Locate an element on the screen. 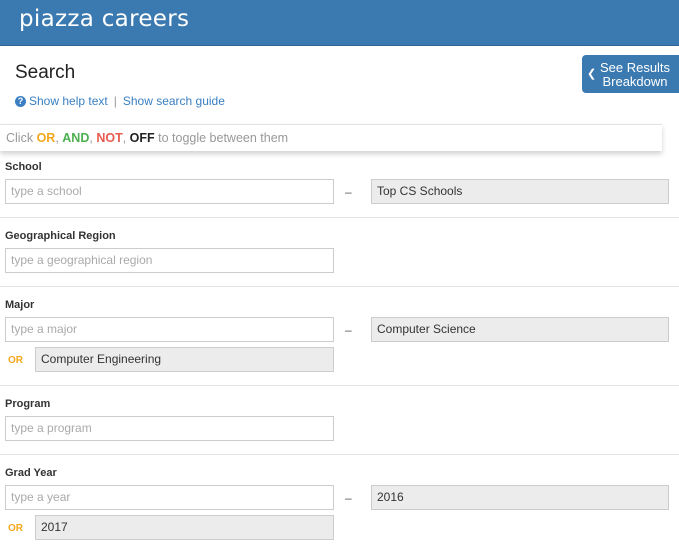 The height and width of the screenshot is (553, 679). help-links-row: ? Show help text | Show search guide is located at coordinates (120, 101).